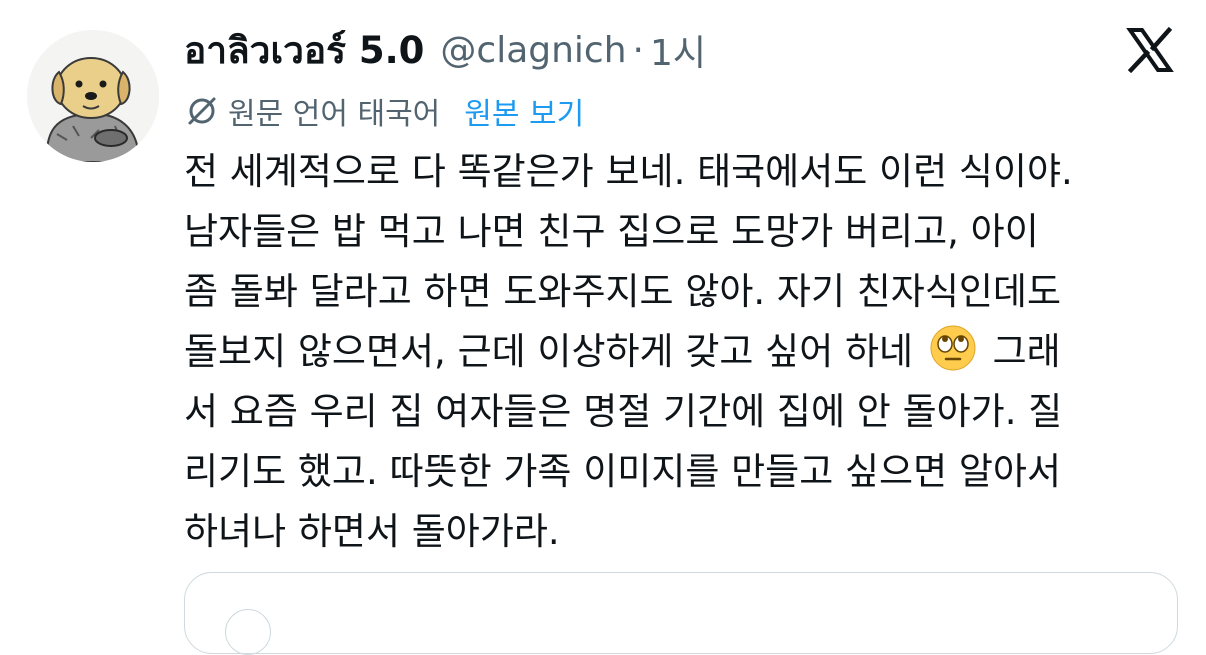  I want to click on author-handle: @clagnich, so click(533, 50).